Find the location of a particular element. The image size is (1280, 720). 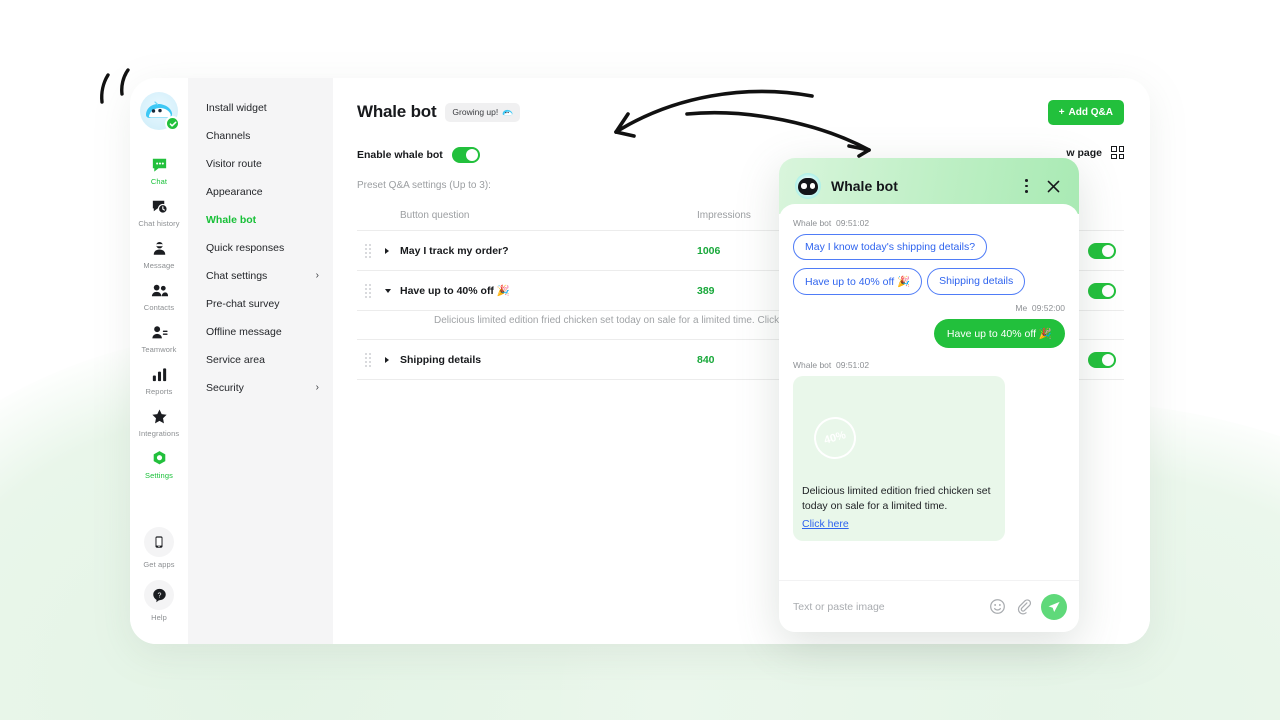

rail-item-chat: Chat is located at coordinates (159, 169).